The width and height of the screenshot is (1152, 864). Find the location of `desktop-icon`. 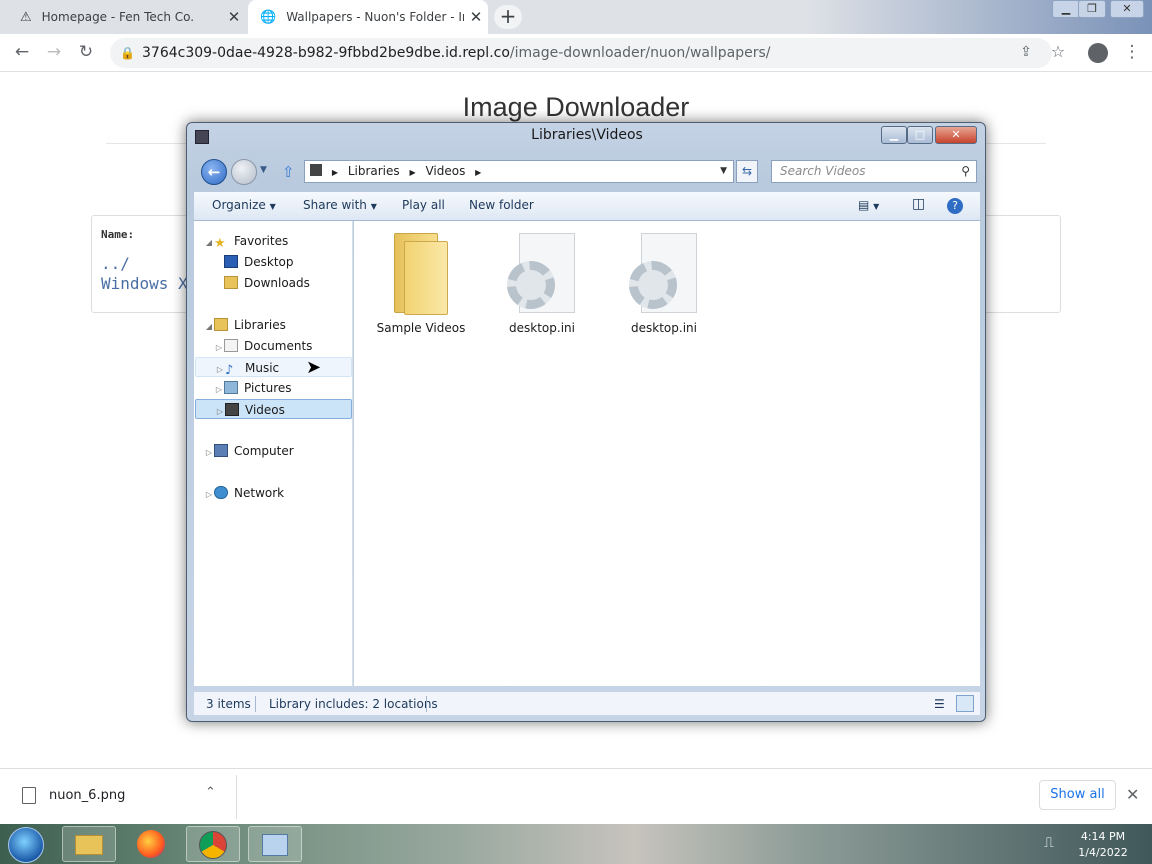

desktop-icon is located at coordinates (231, 261).